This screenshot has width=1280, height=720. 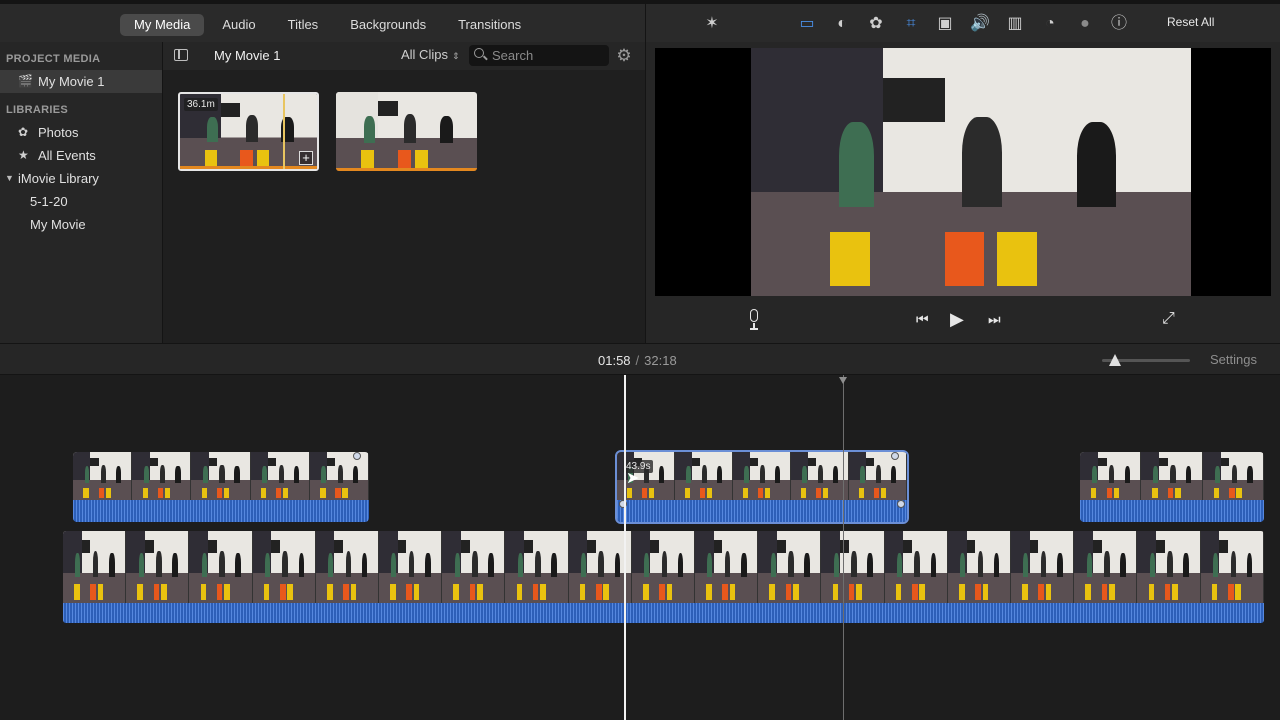 I want to click on settings-button: Settings, so click(x=1233, y=359).